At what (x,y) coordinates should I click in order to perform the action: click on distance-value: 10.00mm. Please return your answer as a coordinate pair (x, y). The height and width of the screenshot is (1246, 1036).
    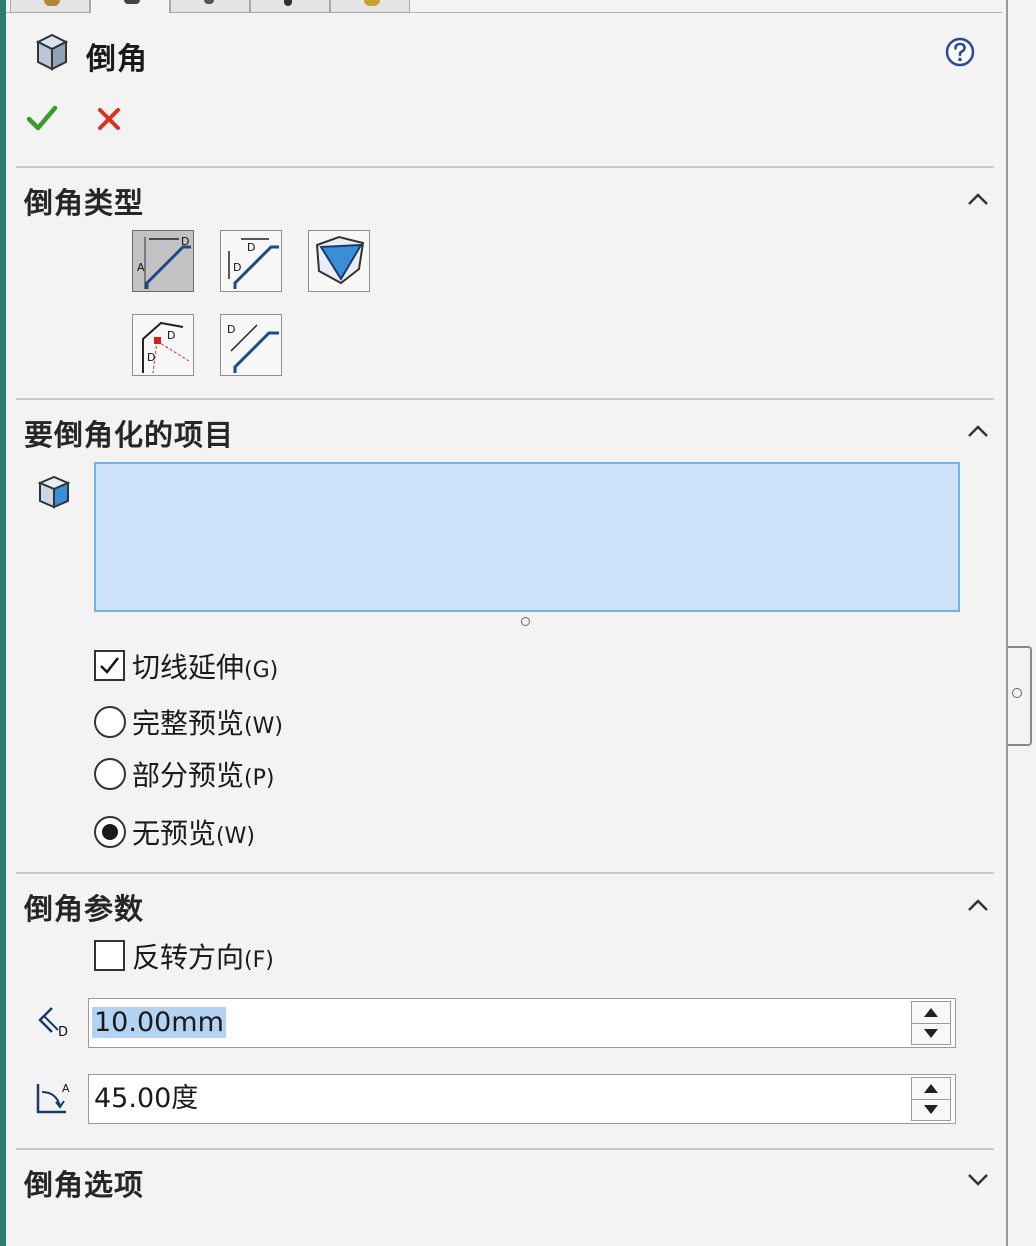
    Looking at the image, I should click on (159, 1022).